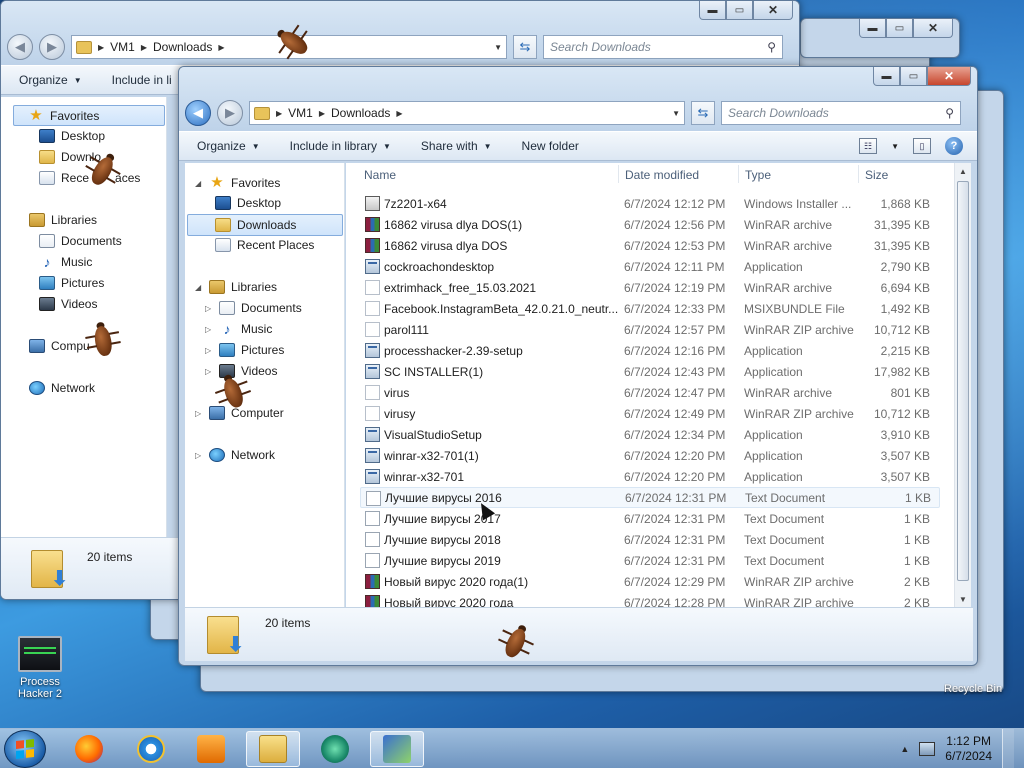  Describe the element at coordinates (467, 113) in the screenshot. I see `address-bar: ▶ VM1 ▶ Downloads ▶ ▼` at that location.